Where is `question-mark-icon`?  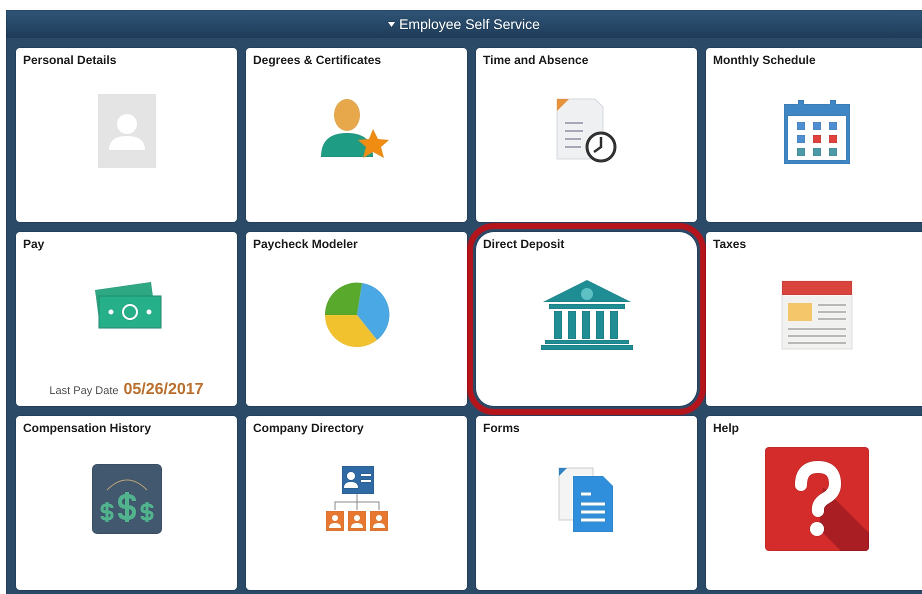 question-mark-icon is located at coordinates (816, 499).